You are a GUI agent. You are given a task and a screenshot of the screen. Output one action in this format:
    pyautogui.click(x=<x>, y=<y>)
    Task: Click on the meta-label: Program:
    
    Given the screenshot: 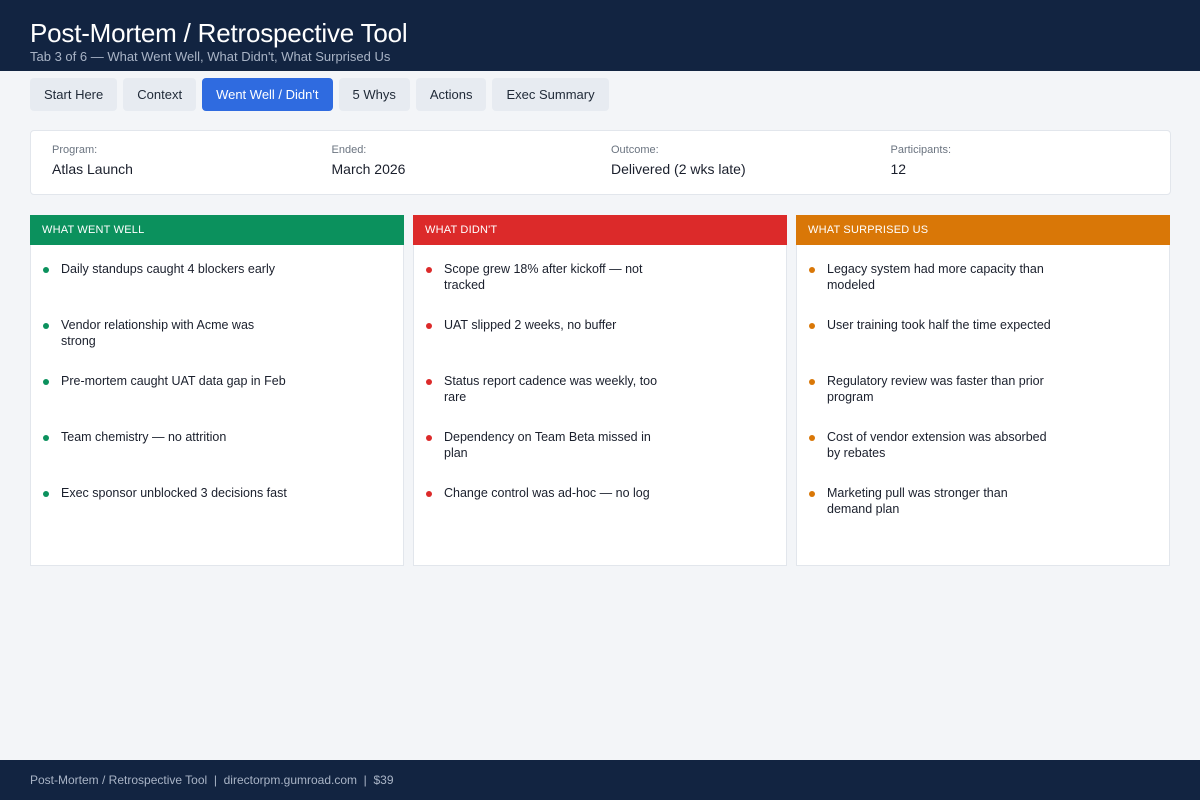 What is the action you would take?
    pyautogui.click(x=75, y=150)
    